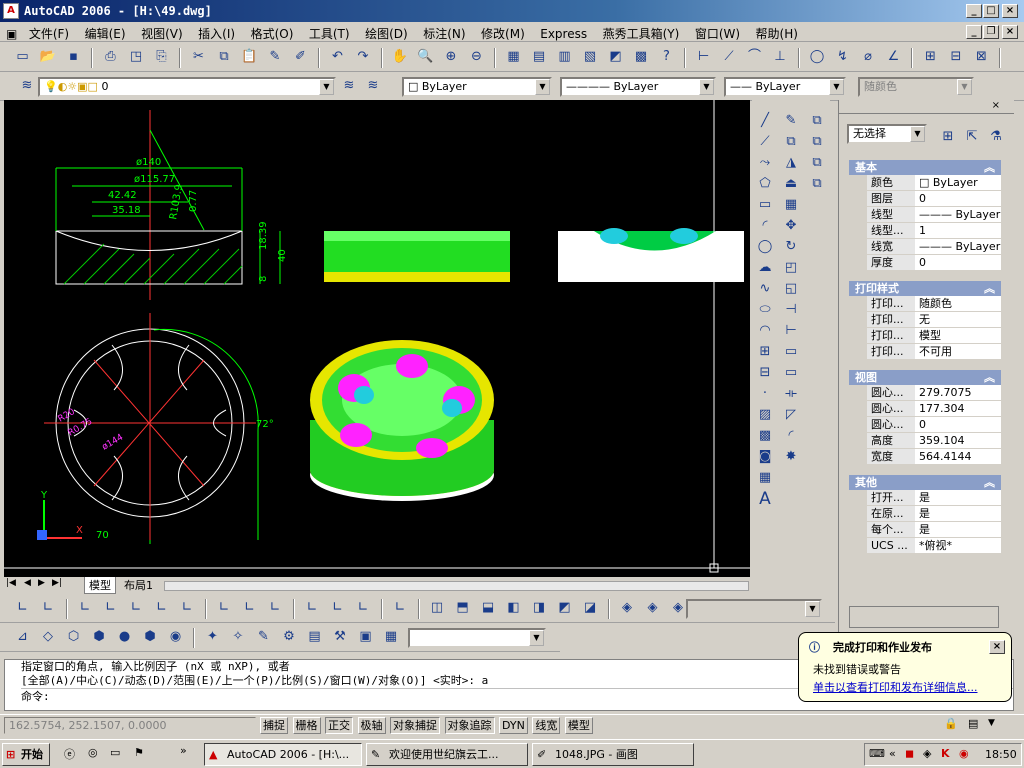 The image size is (1024, 768). Describe the element at coordinates (925, 530) in the screenshot. I see `property-row: 每个... 是` at that location.